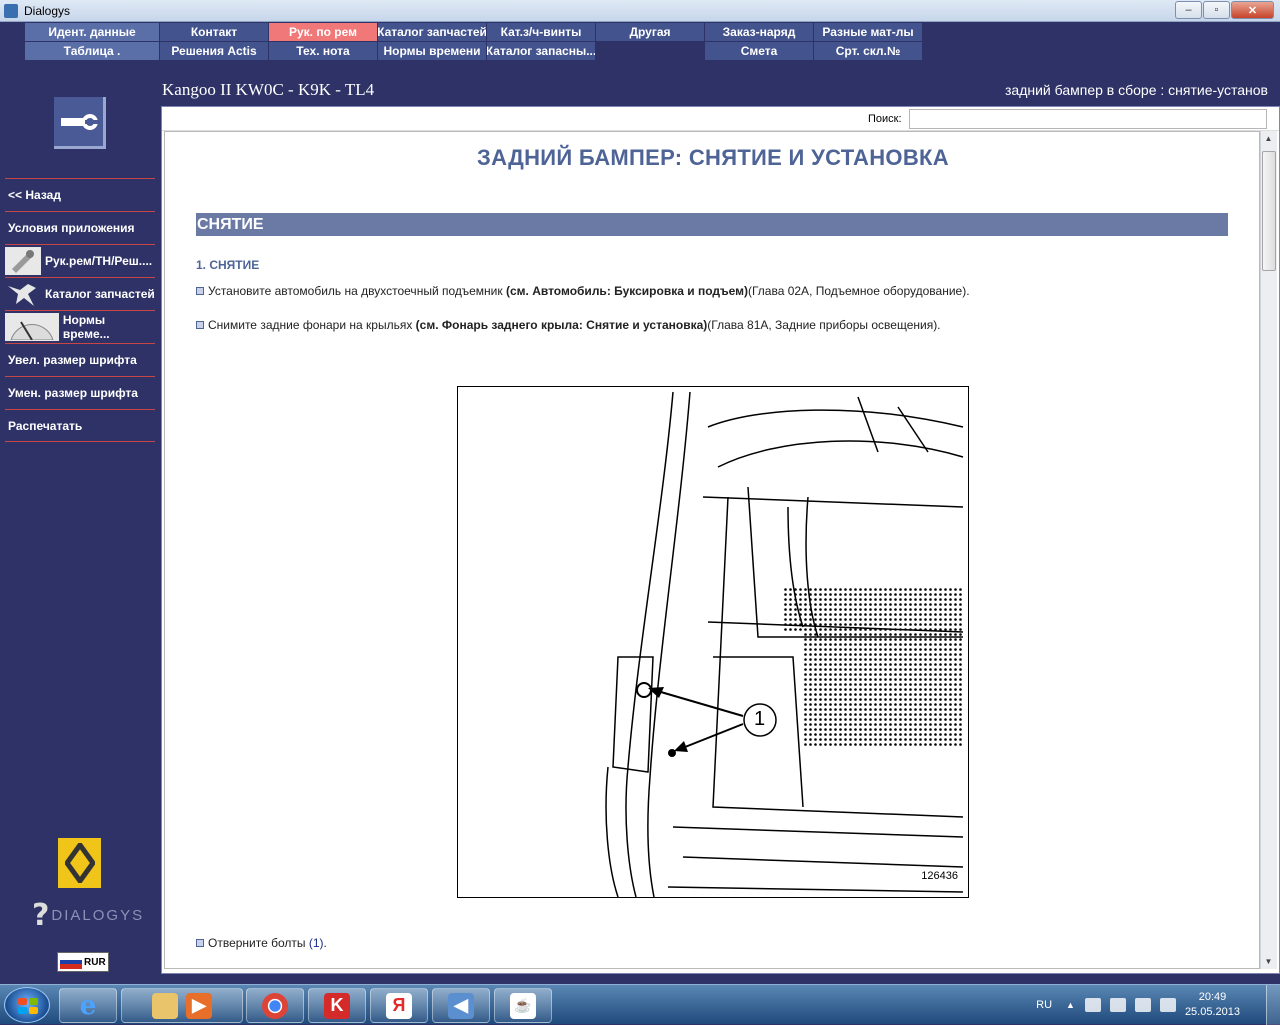 This screenshot has height=1025, width=1280. I want to click on volume-icon, so click(1167, 1005).